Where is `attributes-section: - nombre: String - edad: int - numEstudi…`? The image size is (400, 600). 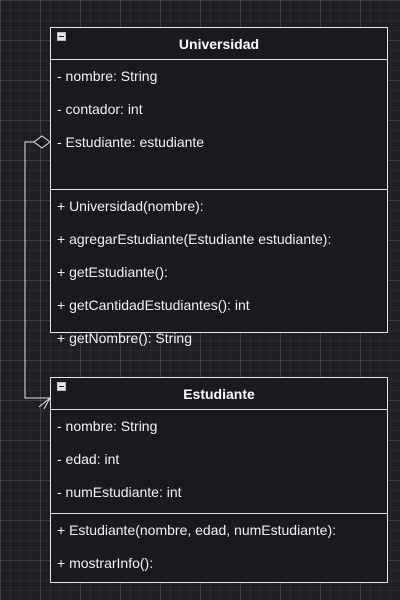
attributes-section: - nombre: String - edad: int - numEstudi… is located at coordinates (219, 462).